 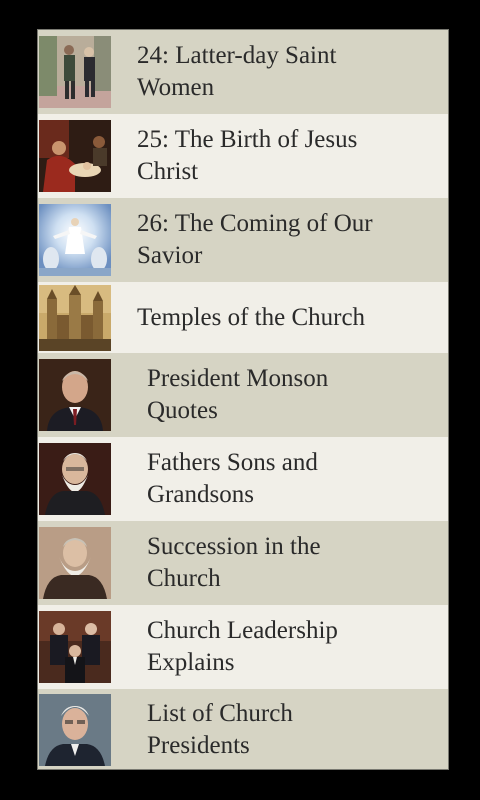 I want to click on women-walking-thumbnail, so click(x=75, y=72).